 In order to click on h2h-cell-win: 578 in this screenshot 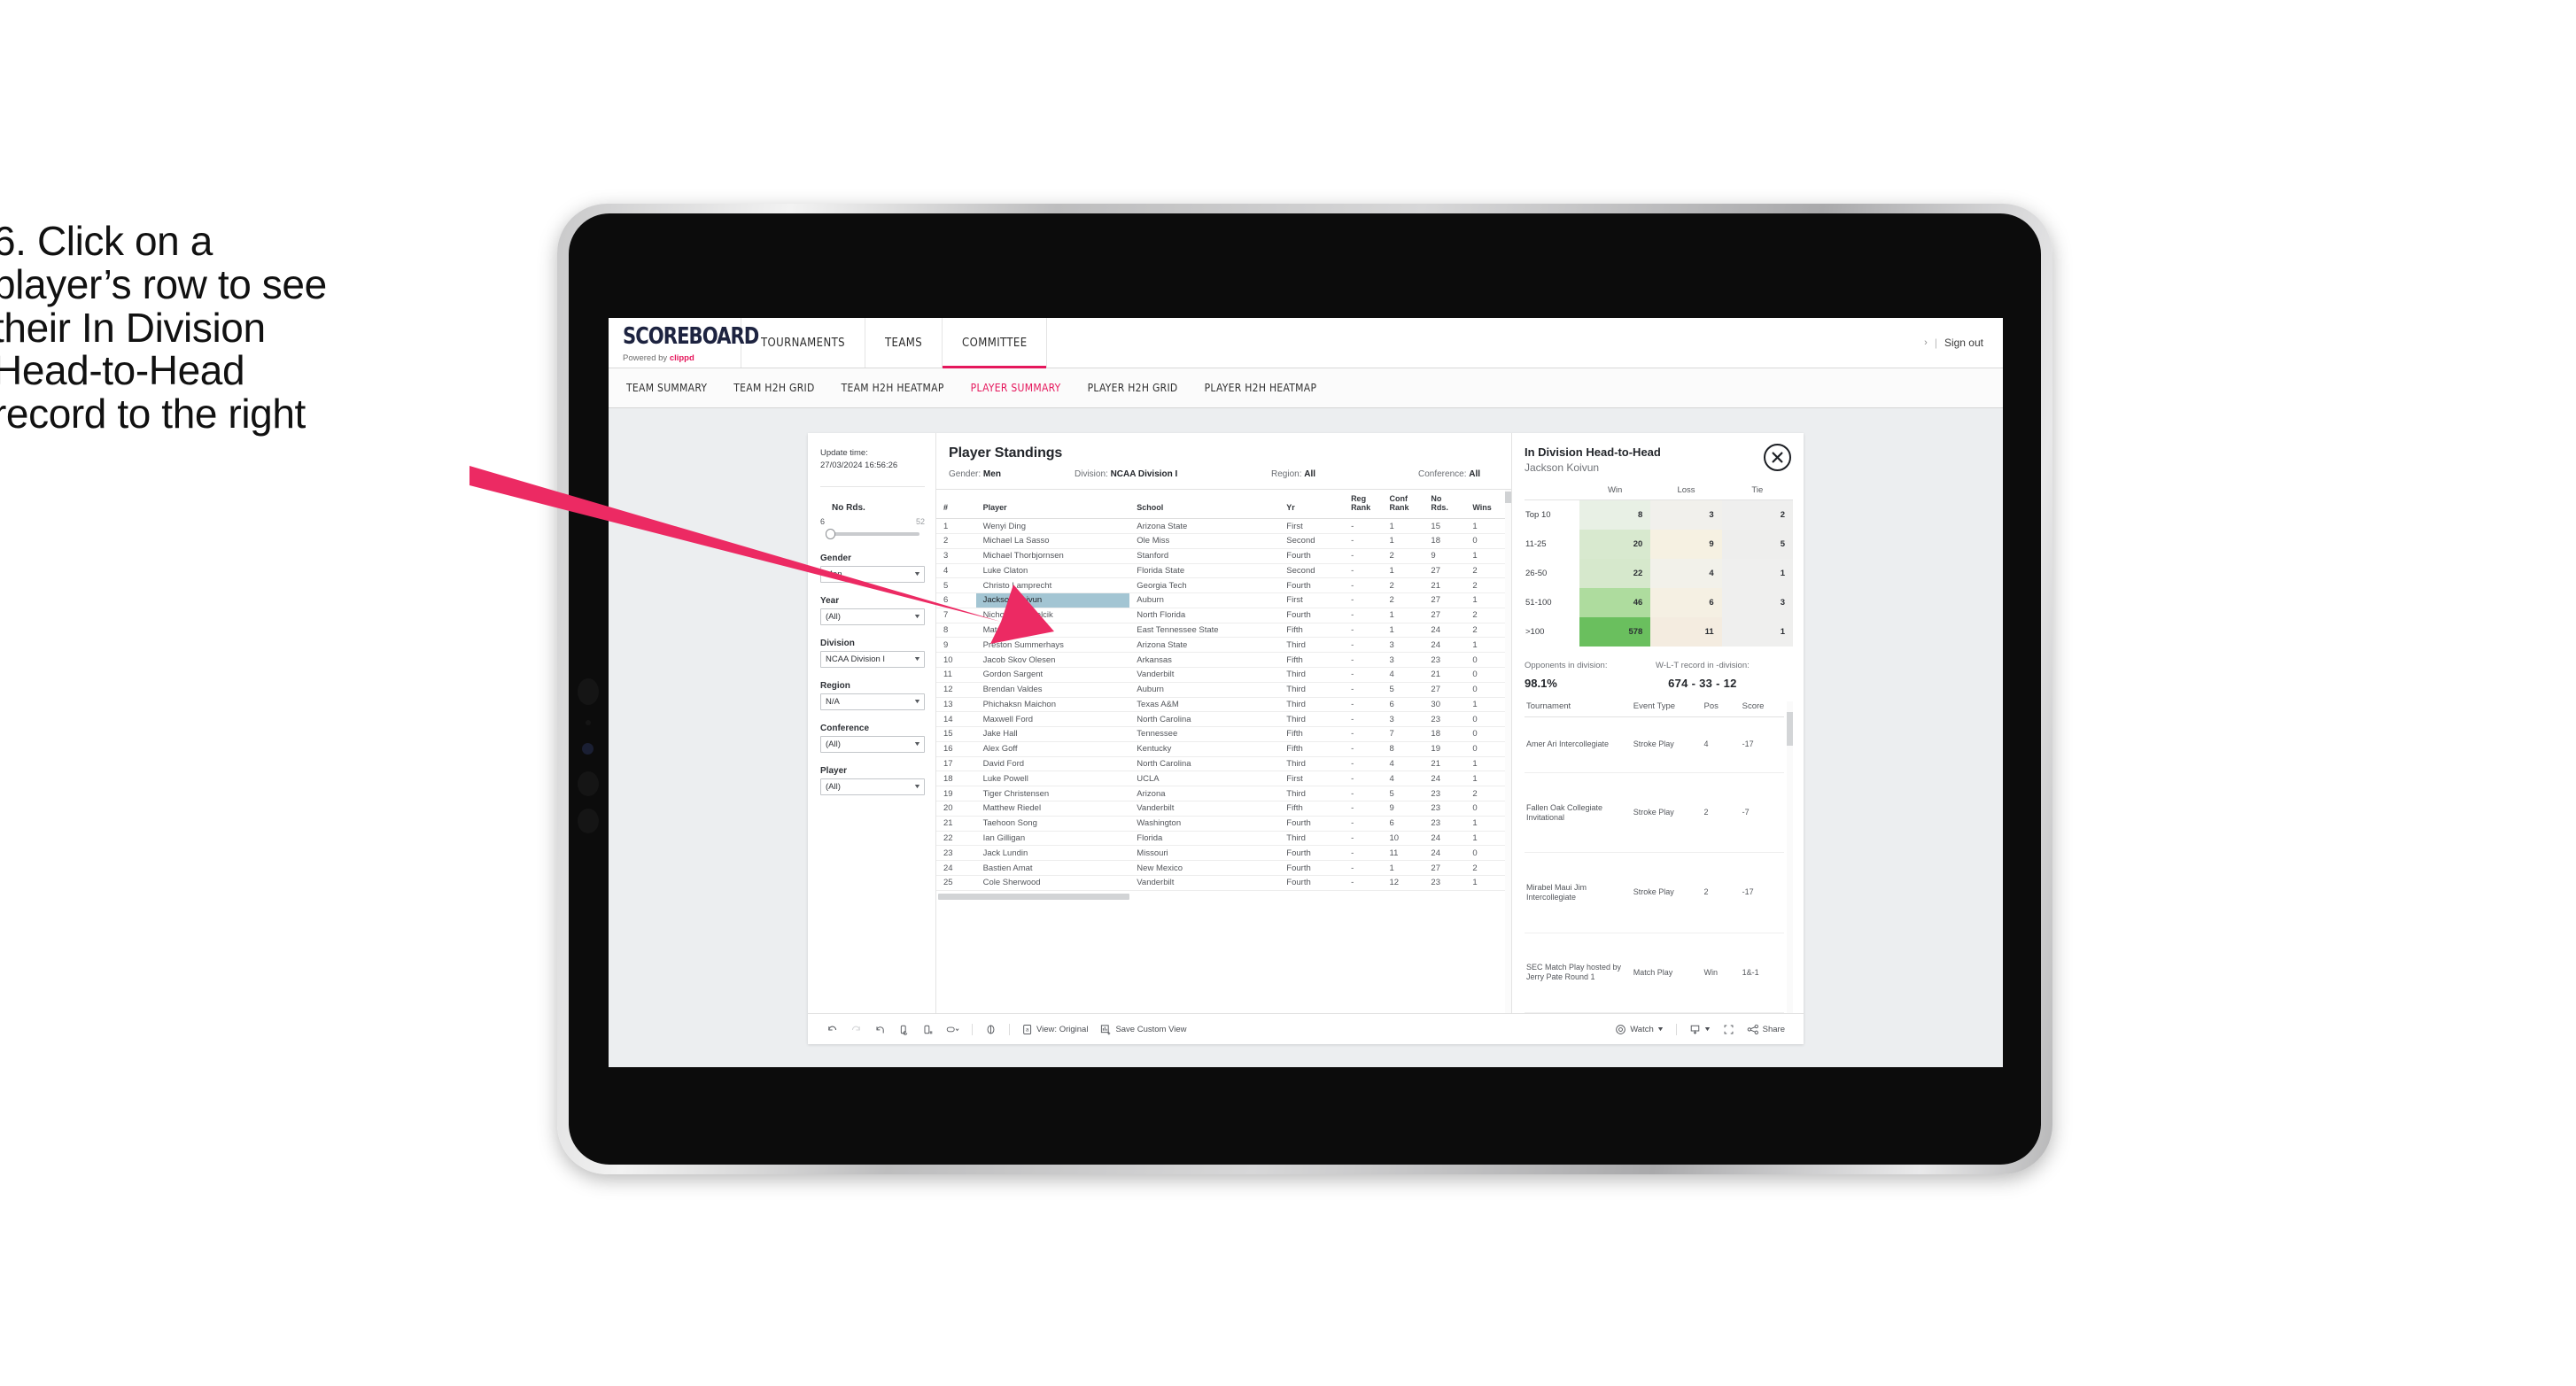, I will do `click(1615, 632)`.